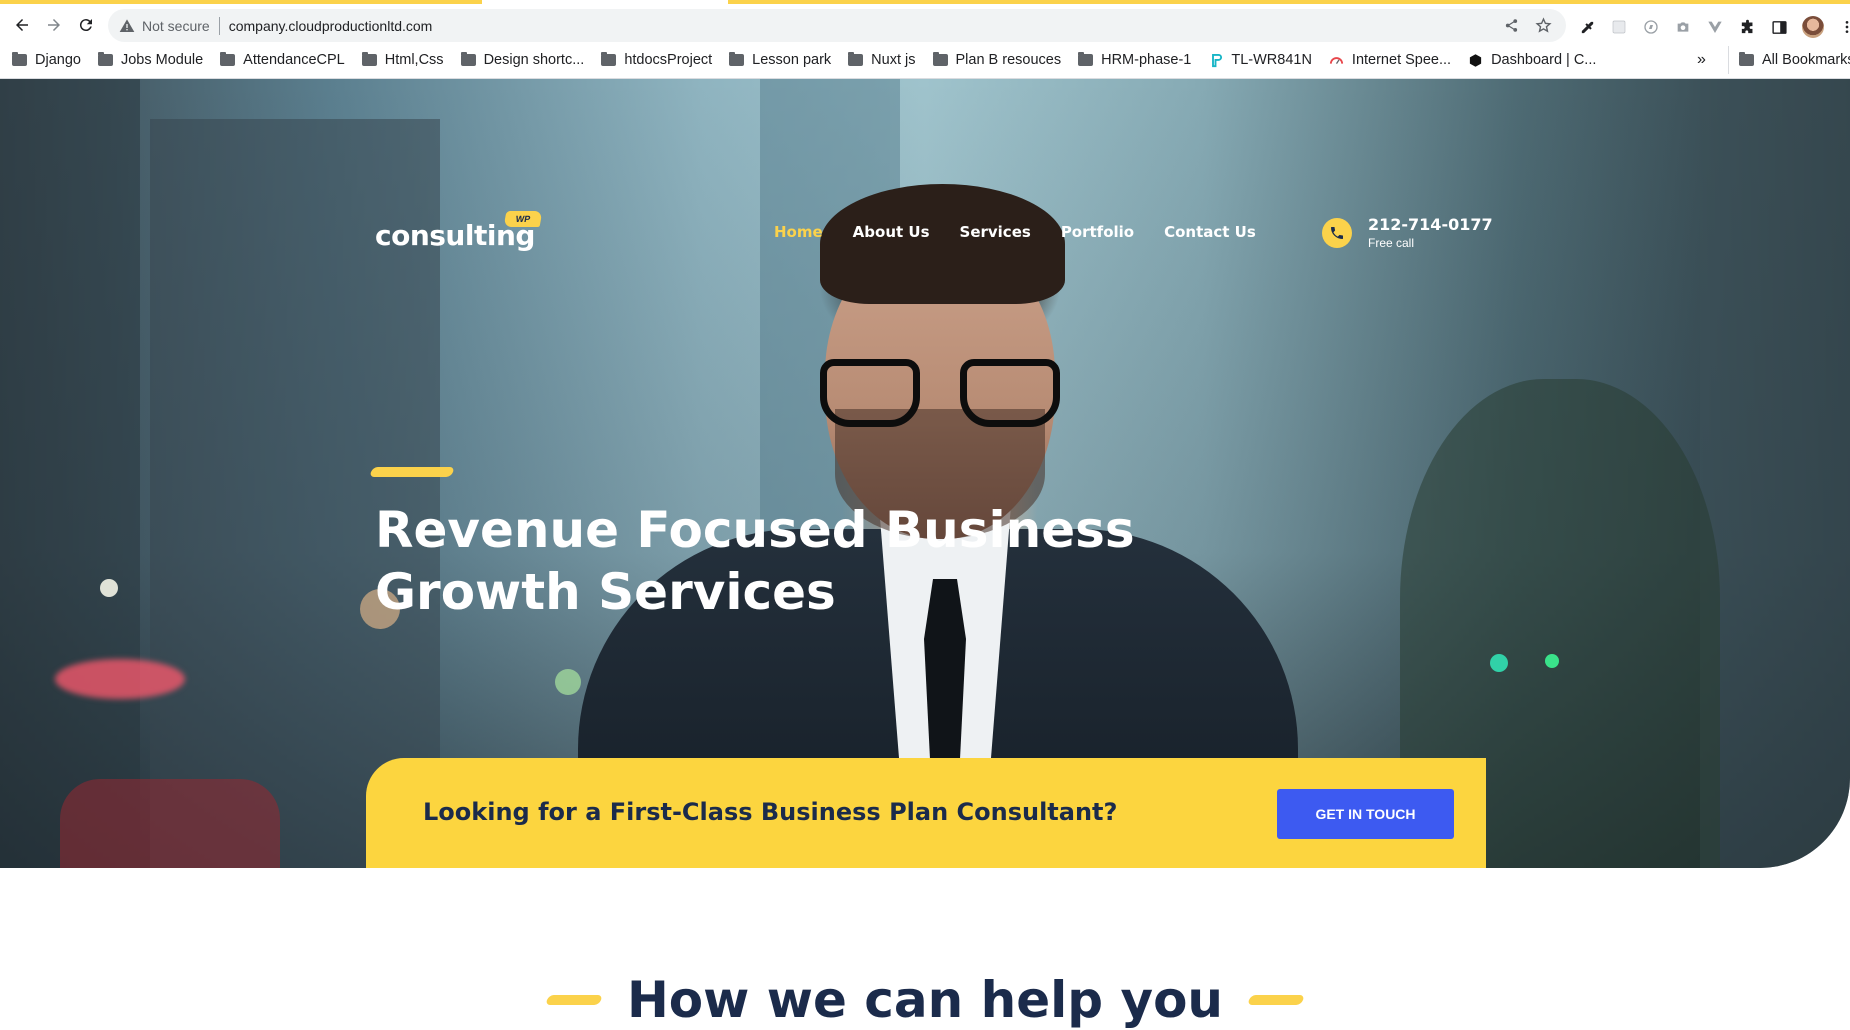 The height and width of the screenshot is (1030, 1850). Describe the element at coordinates (1701, 60) in the screenshot. I see `more-bookmarks-button: »` at that location.